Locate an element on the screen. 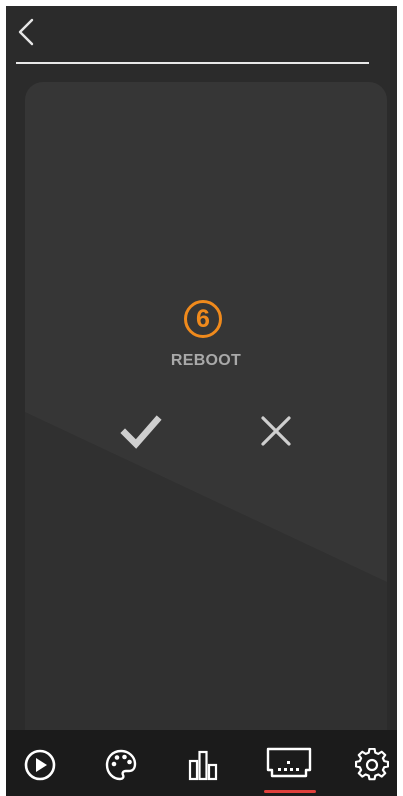  tab-colors is located at coordinates (121, 763).